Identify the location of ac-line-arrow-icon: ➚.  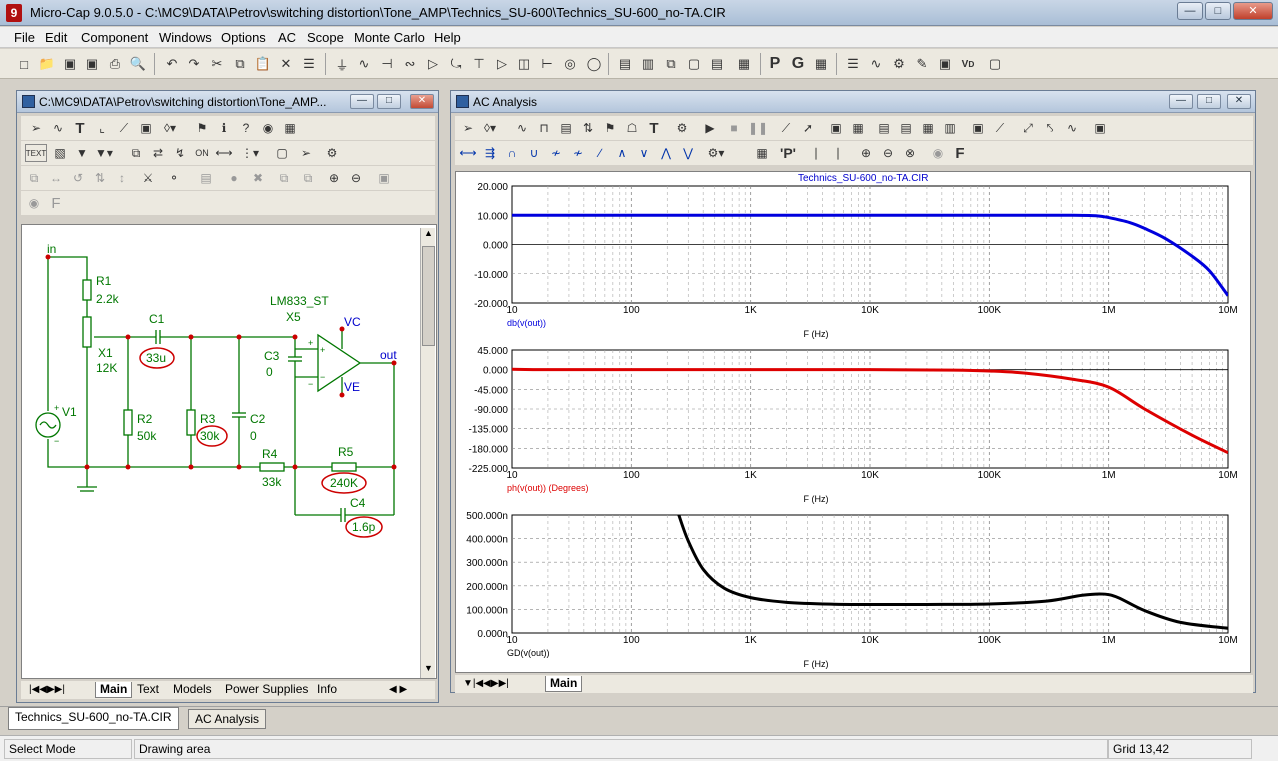
(808, 128).